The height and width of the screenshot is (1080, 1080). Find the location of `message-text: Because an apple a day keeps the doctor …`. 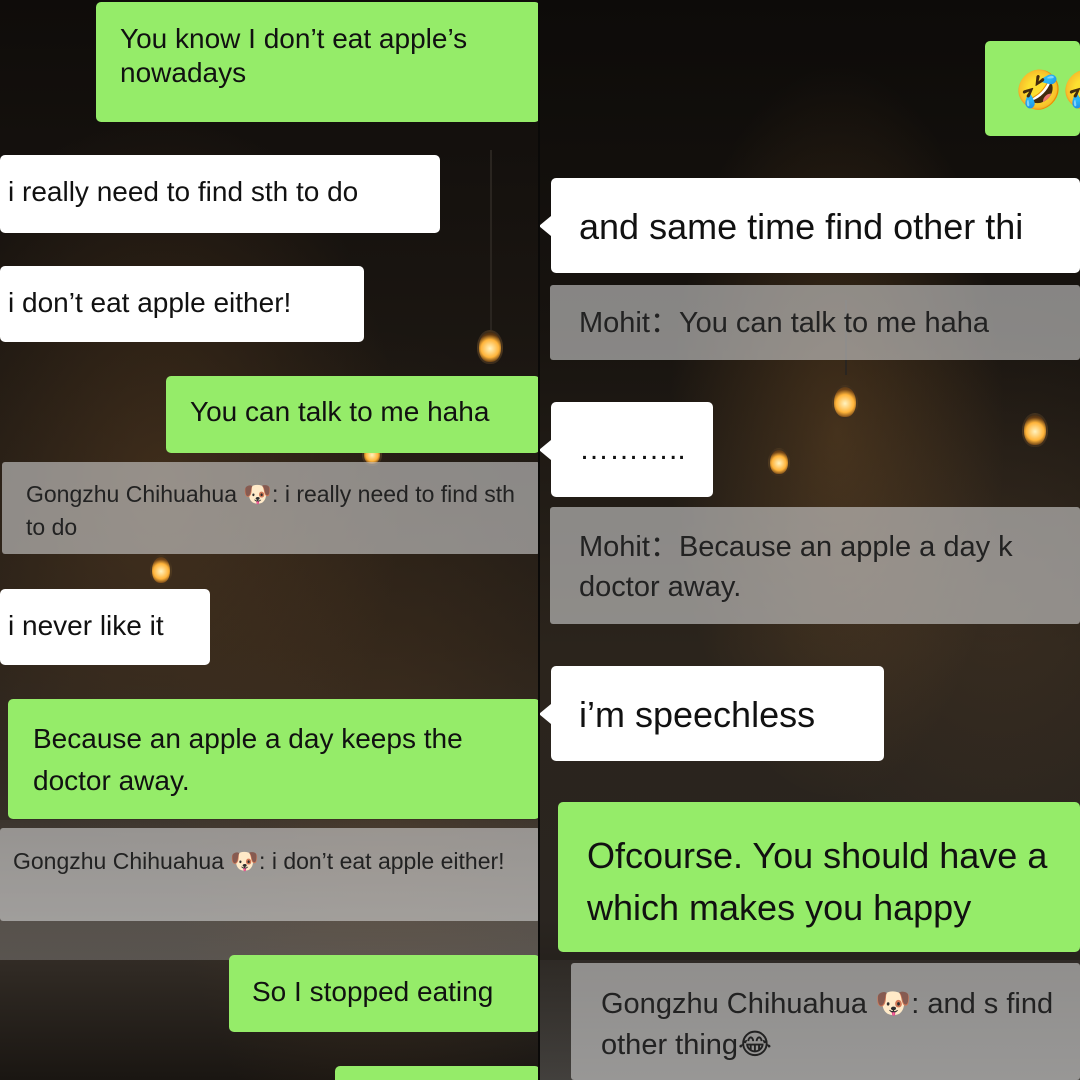

message-text: Because an apple a day keeps the doctor … is located at coordinates (248, 759).